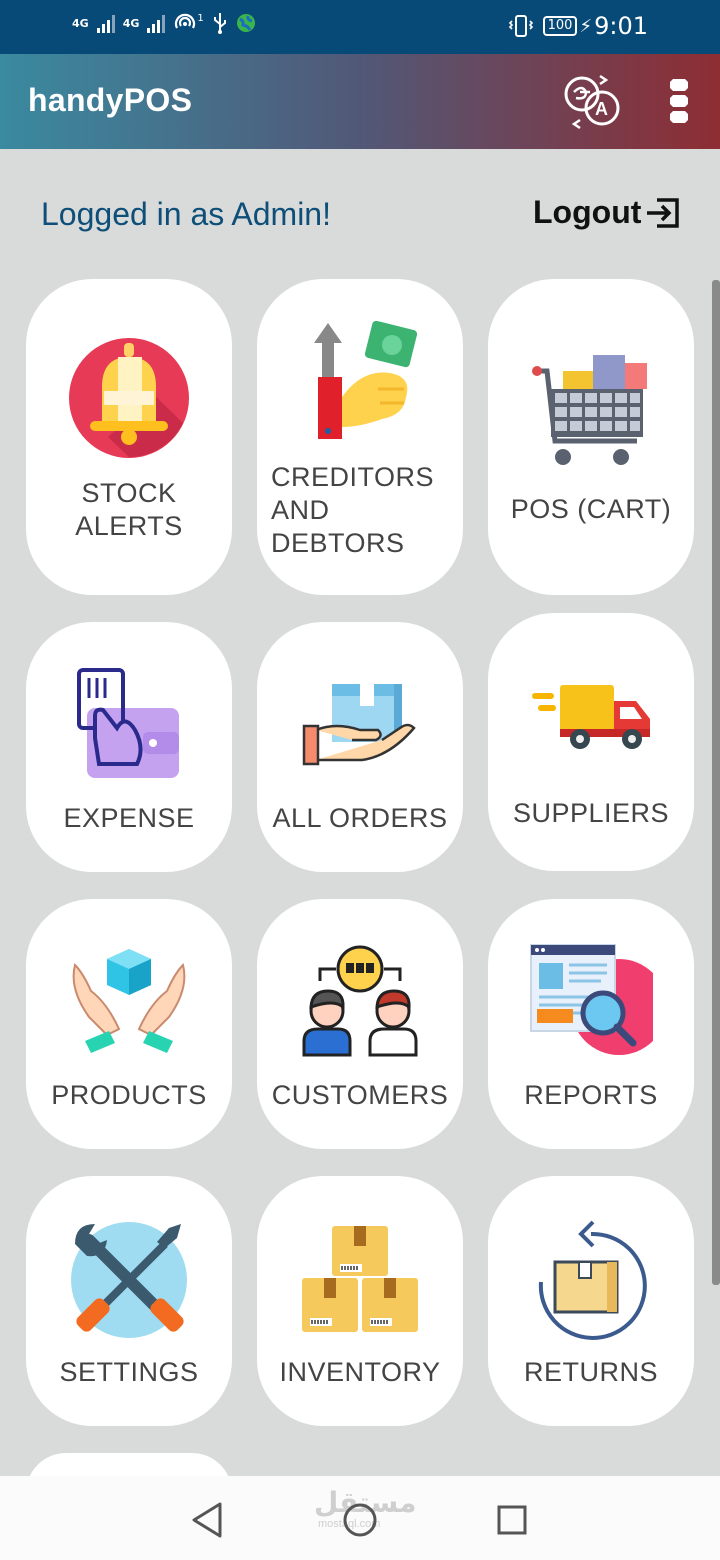  What do you see at coordinates (591, 999) in the screenshot?
I see `report-magnifier-icon` at bounding box center [591, 999].